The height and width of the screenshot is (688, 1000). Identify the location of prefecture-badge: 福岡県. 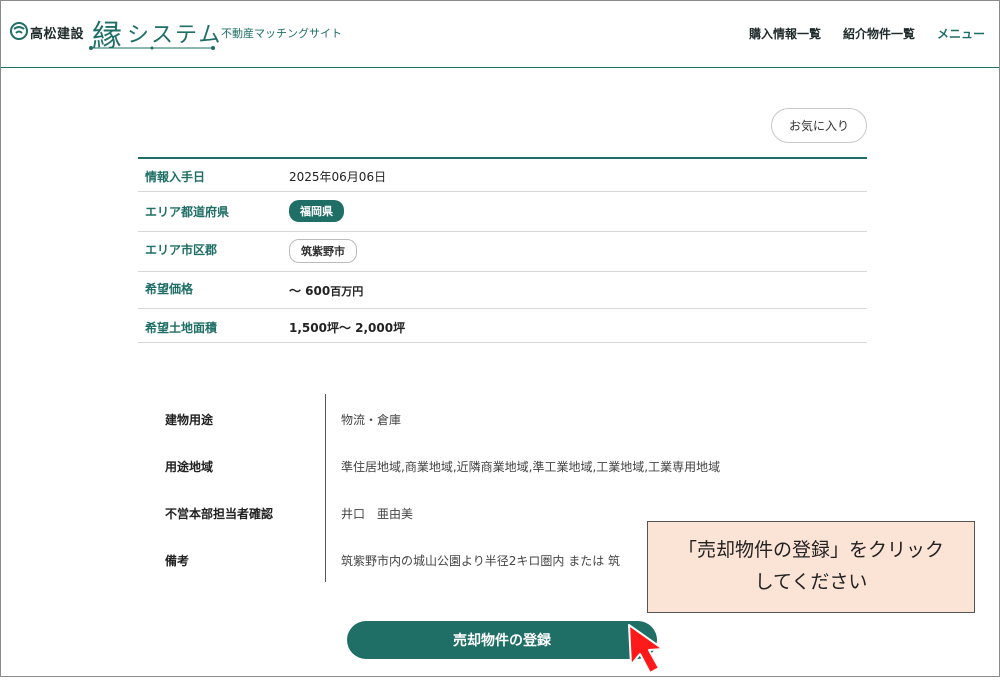
(316, 211).